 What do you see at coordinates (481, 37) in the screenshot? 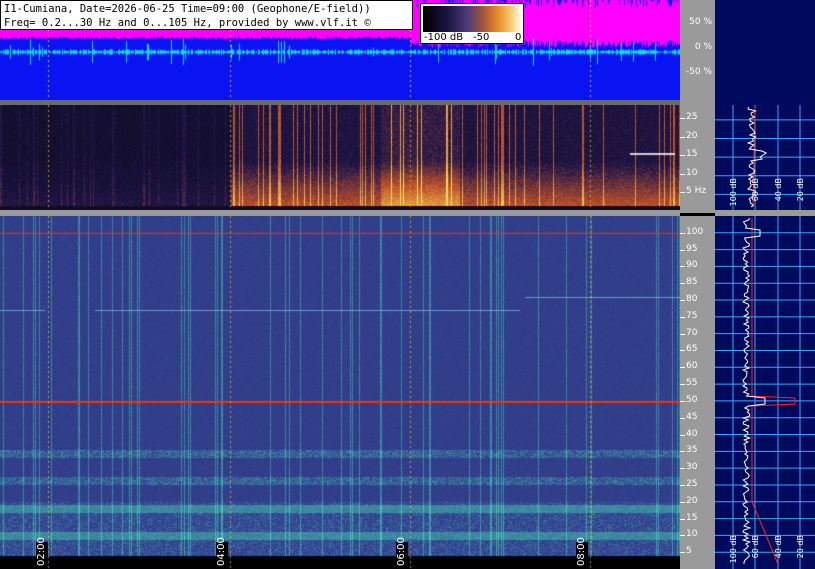
I see `colorbar-label-mid: -50` at bounding box center [481, 37].